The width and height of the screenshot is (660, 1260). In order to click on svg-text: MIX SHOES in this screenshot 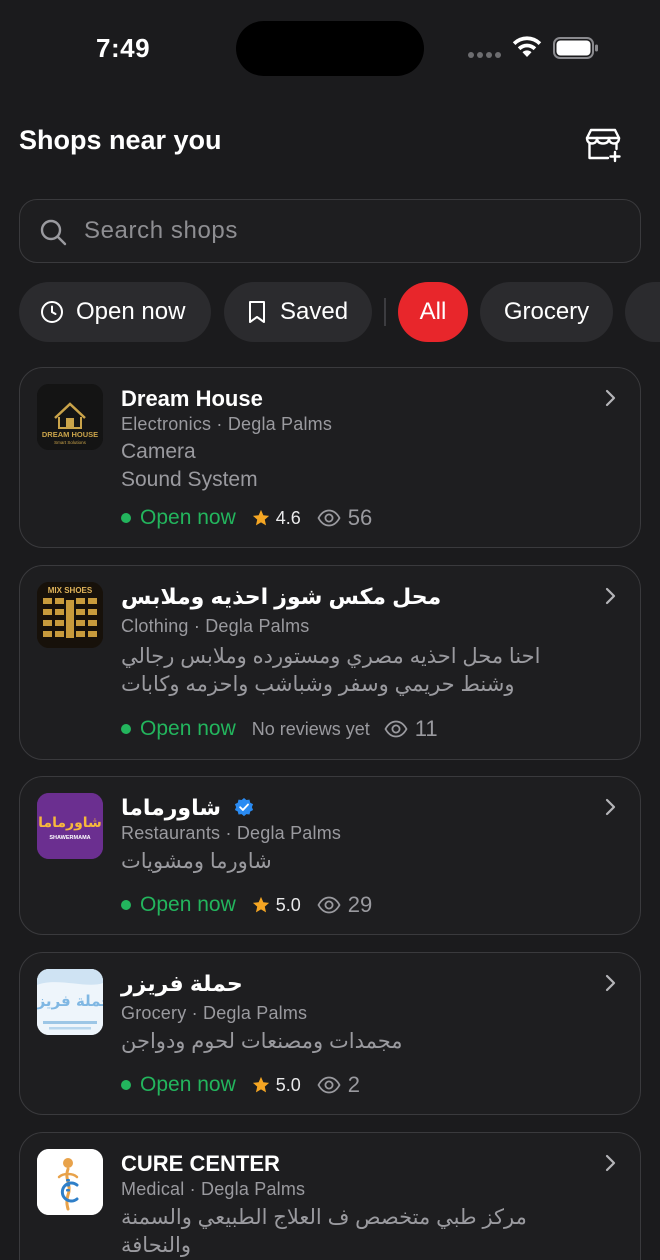, I will do `click(70, 590)`.